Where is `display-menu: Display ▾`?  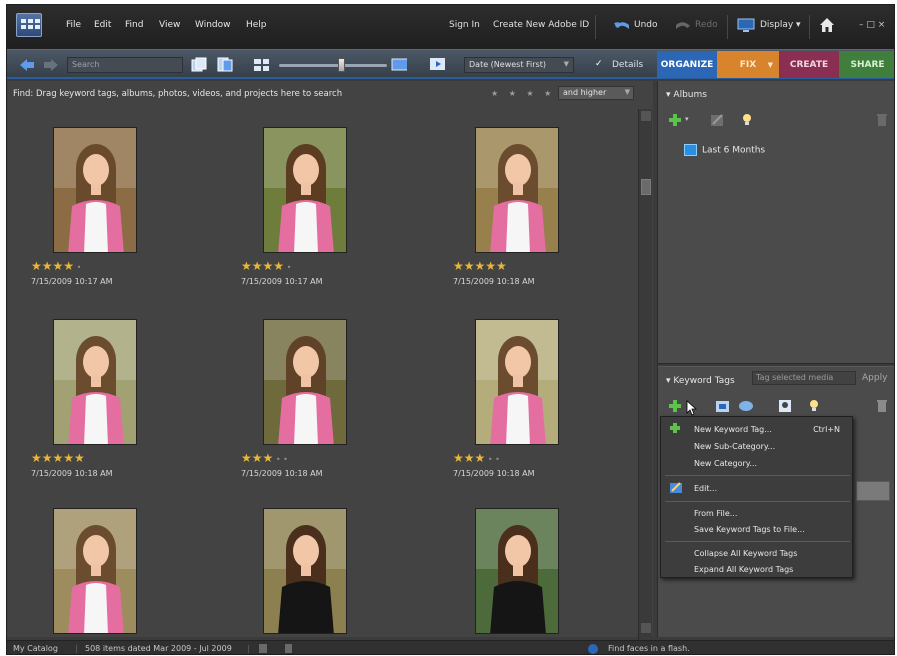
display-menu: Display ▾ is located at coordinates (780, 25).